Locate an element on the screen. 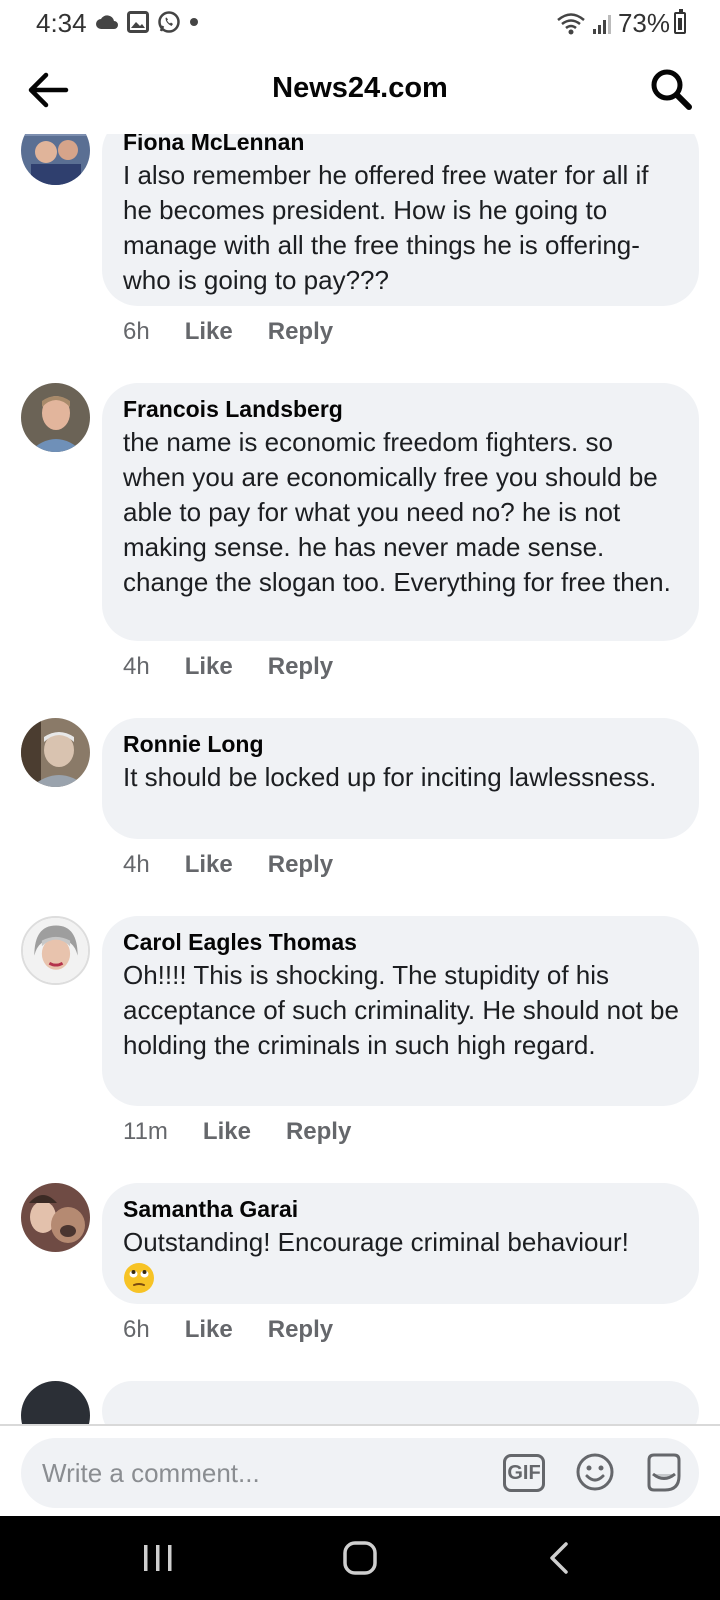  search-button is located at coordinates (671, 89).